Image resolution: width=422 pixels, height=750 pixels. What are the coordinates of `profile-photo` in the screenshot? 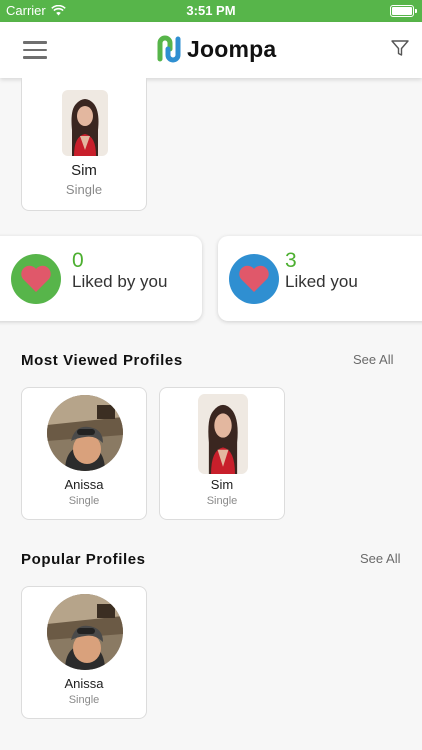 It's located at (85, 123).